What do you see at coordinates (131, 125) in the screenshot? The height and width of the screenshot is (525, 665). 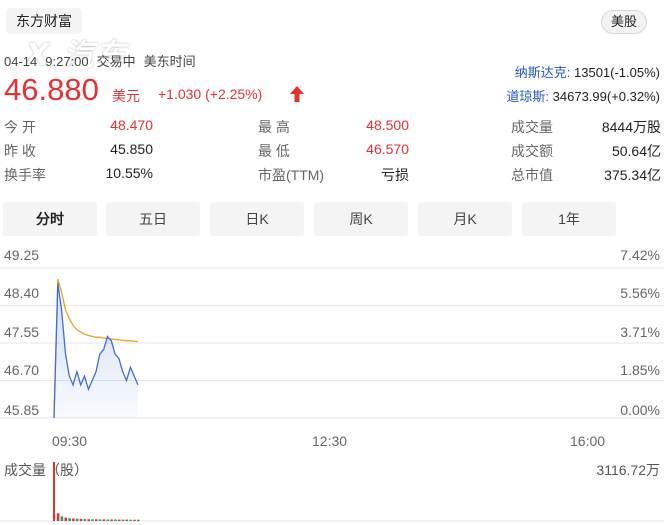 I see `stat-open-value: 48.470` at bounding box center [131, 125].